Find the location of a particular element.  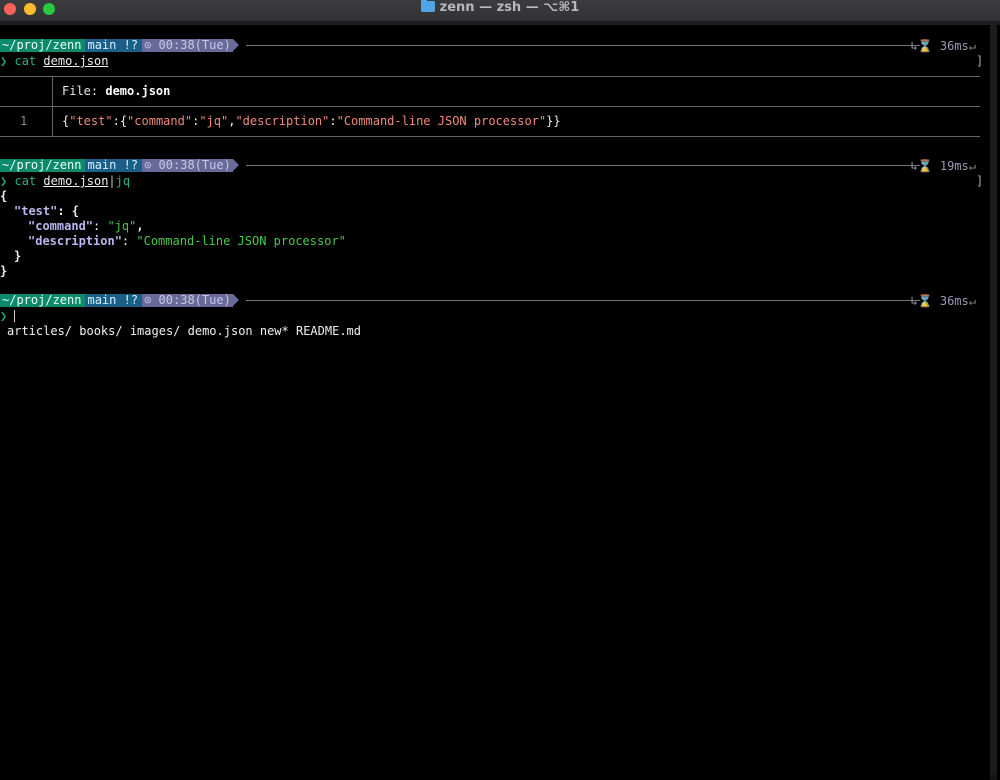

active-command-line: ❯ is located at coordinates (8, 316).